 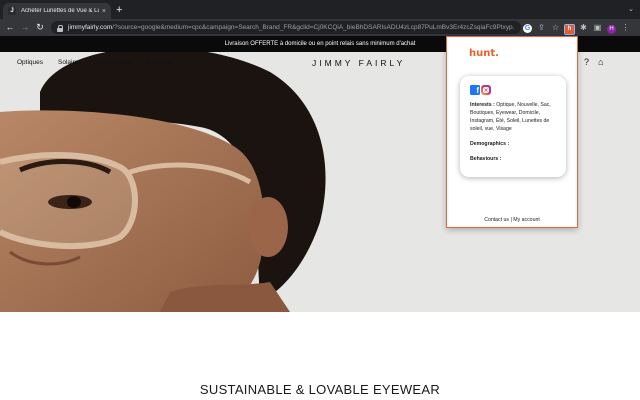 What do you see at coordinates (555, 27) in the screenshot?
I see `star-icon: ☆` at bounding box center [555, 27].